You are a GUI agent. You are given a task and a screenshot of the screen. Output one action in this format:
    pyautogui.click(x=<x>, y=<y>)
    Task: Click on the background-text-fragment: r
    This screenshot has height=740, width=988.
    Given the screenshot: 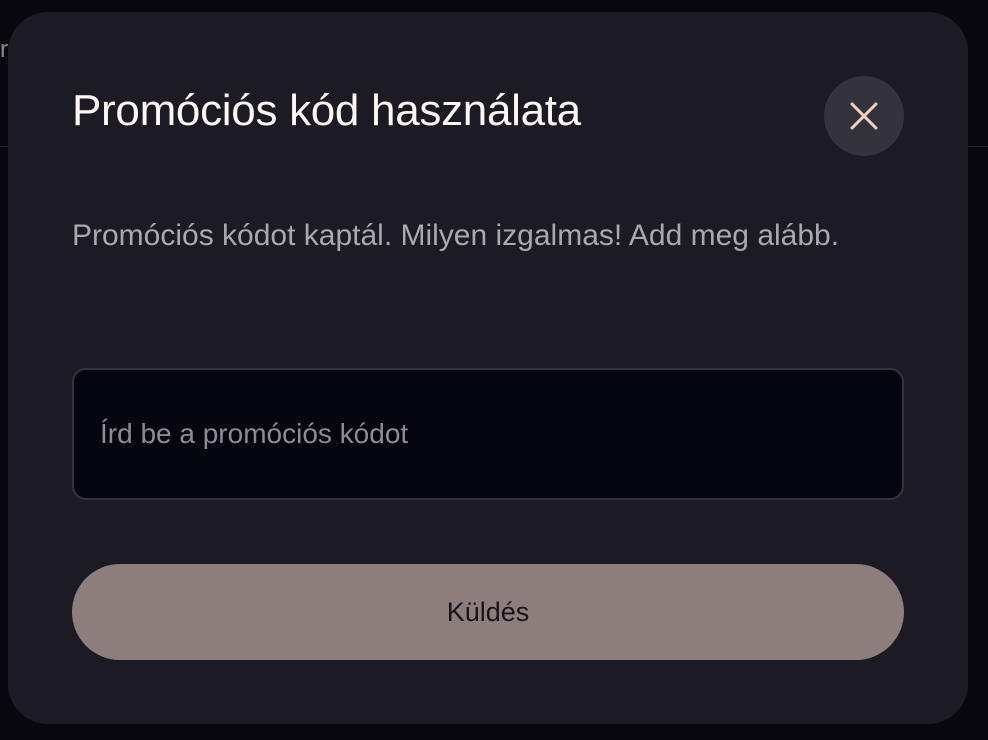 What is the action you would take?
    pyautogui.click(x=4, y=49)
    